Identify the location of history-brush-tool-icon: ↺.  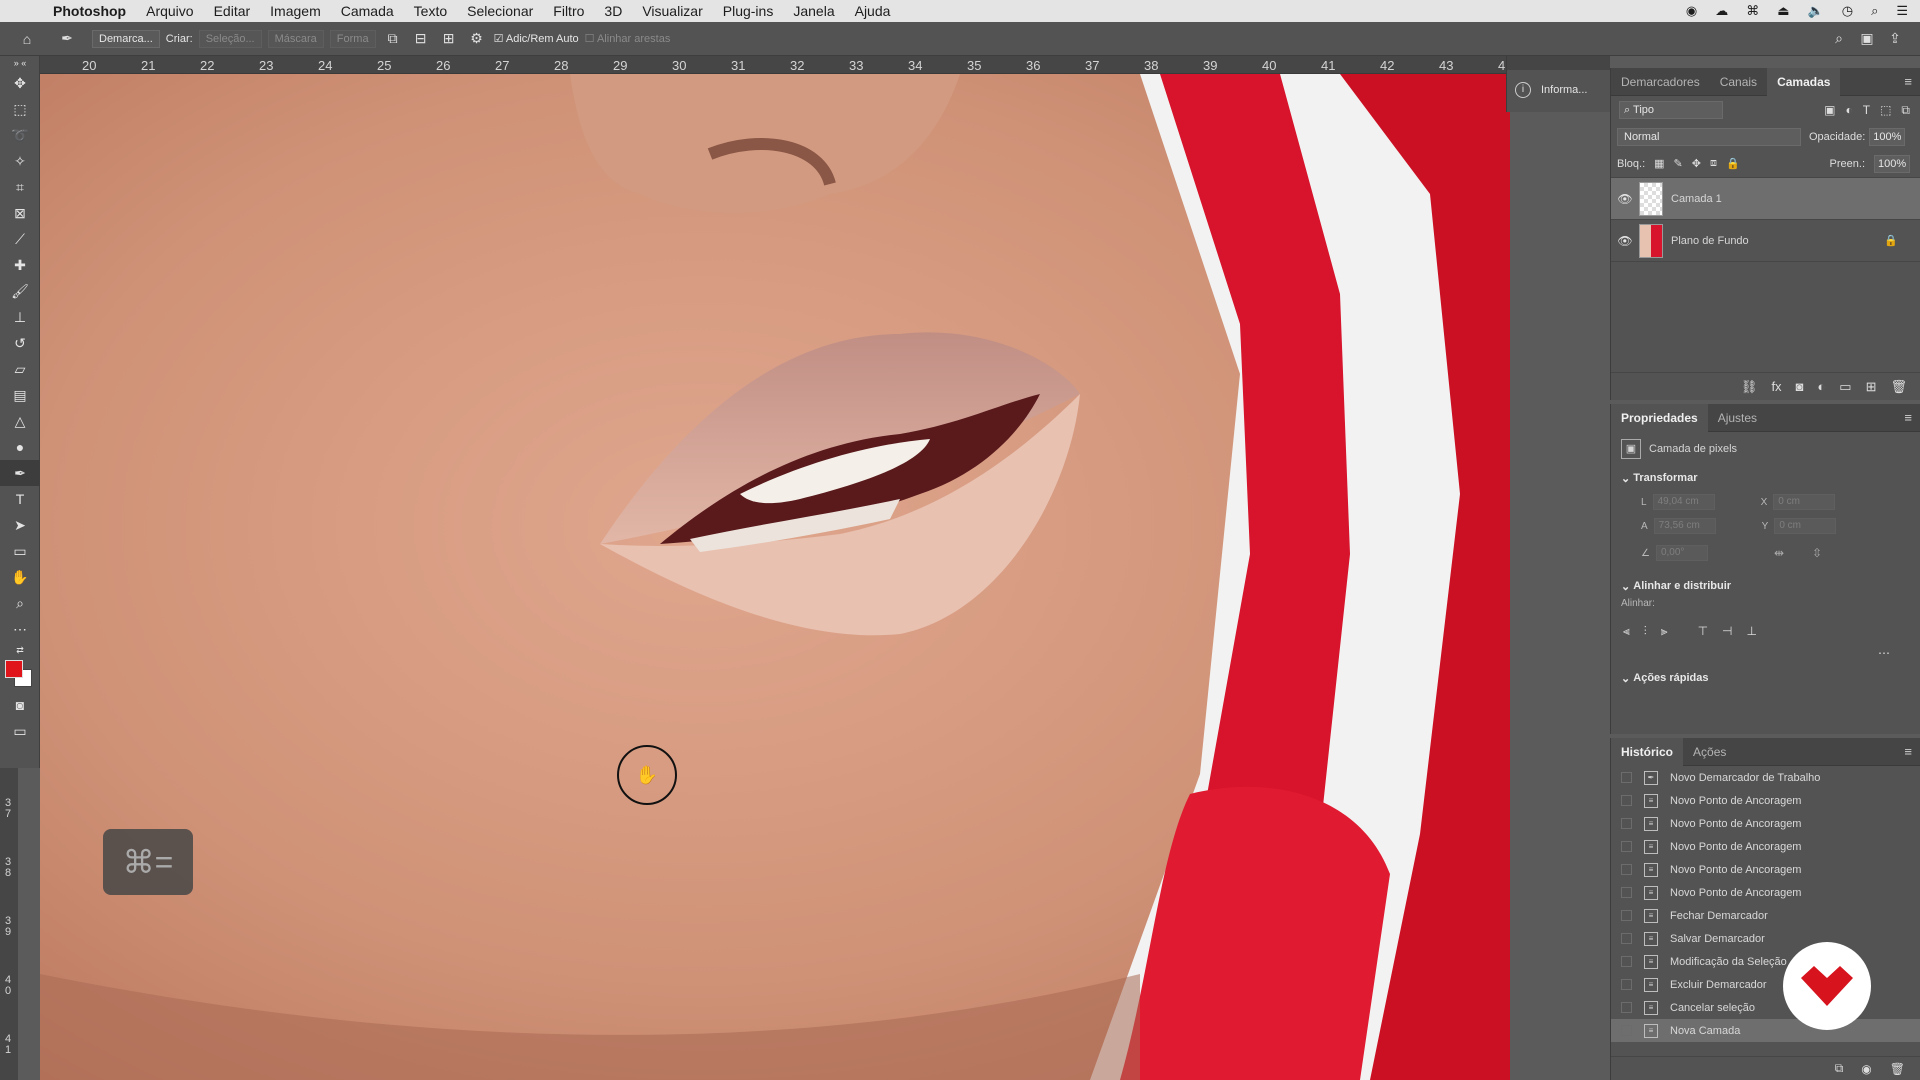
(20, 343).